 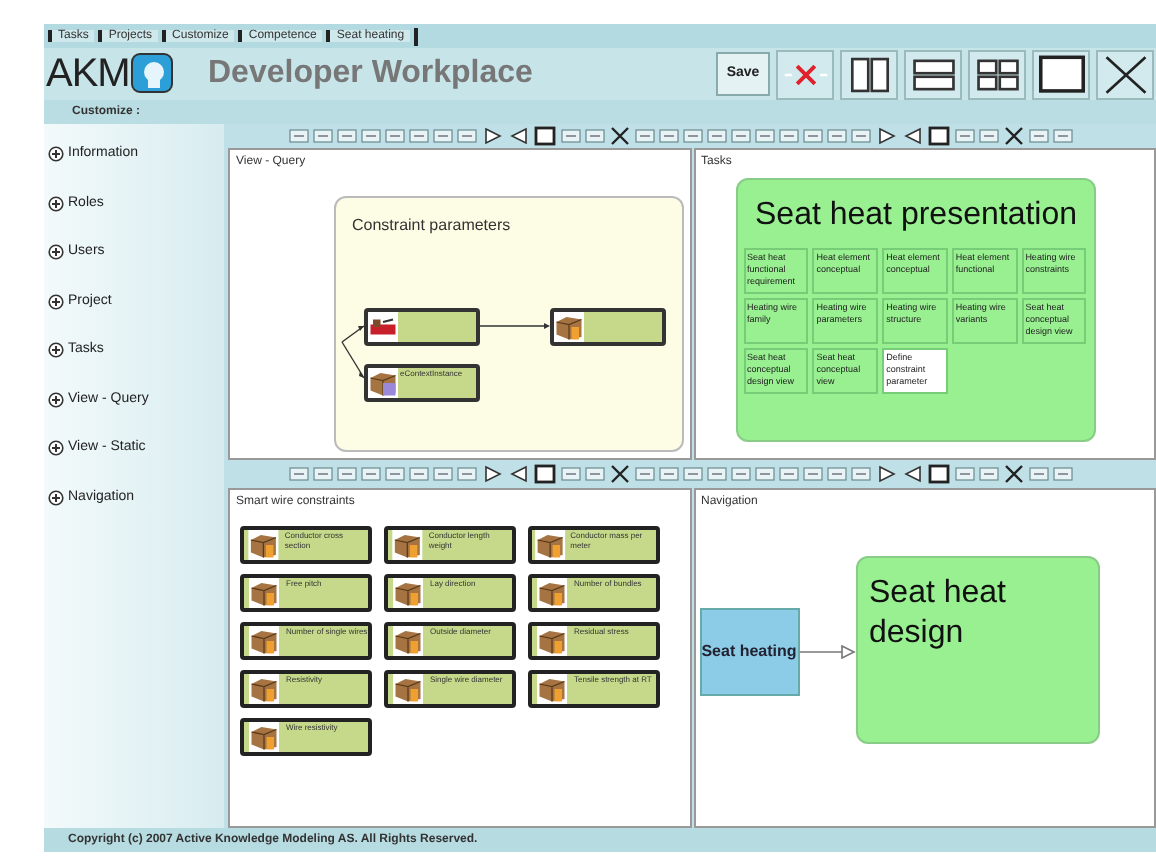 What do you see at coordinates (383, 327) in the screenshot?
I see `heater-icon` at bounding box center [383, 327].